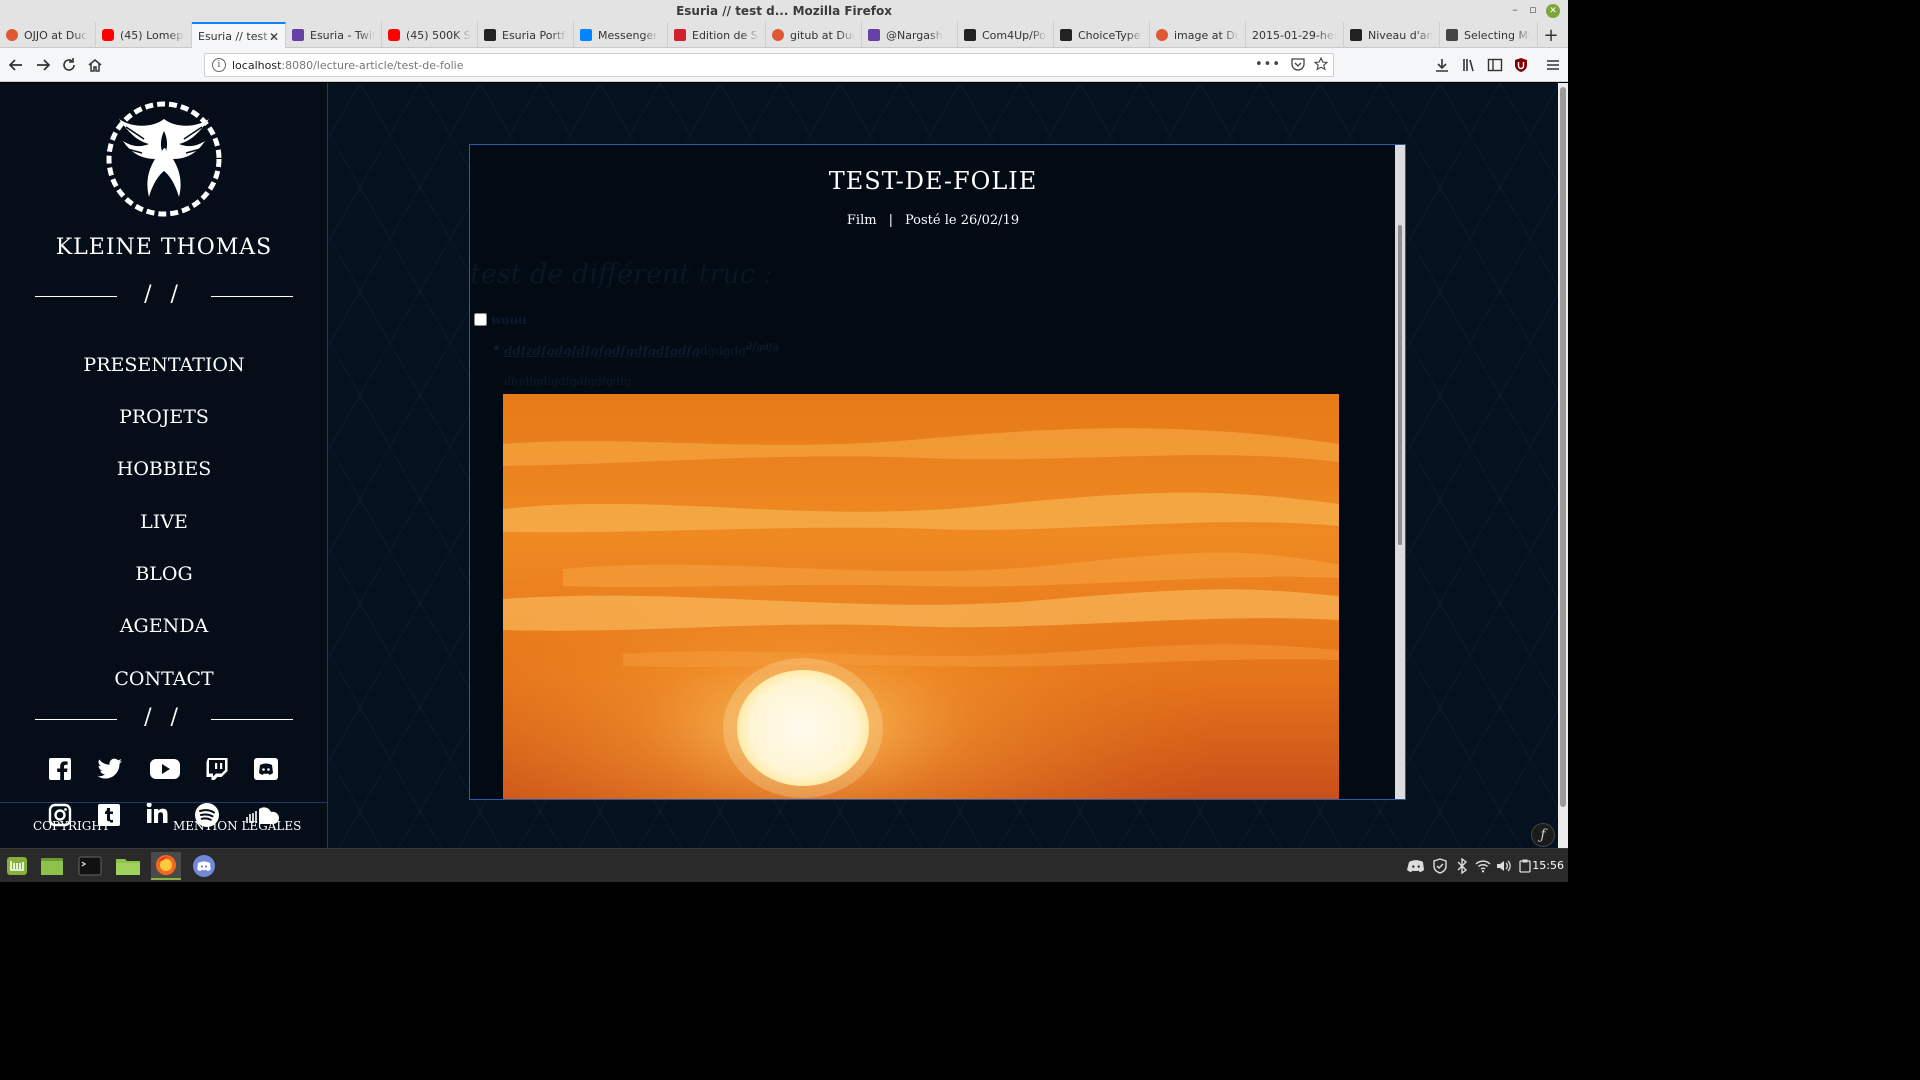 The width and height of the screenshot is (1920, 1080). What do you see at coordinates (717, 35) in the screenshot?
I see `tab-8: Edition de Sa` at bounding box center [717, 35].